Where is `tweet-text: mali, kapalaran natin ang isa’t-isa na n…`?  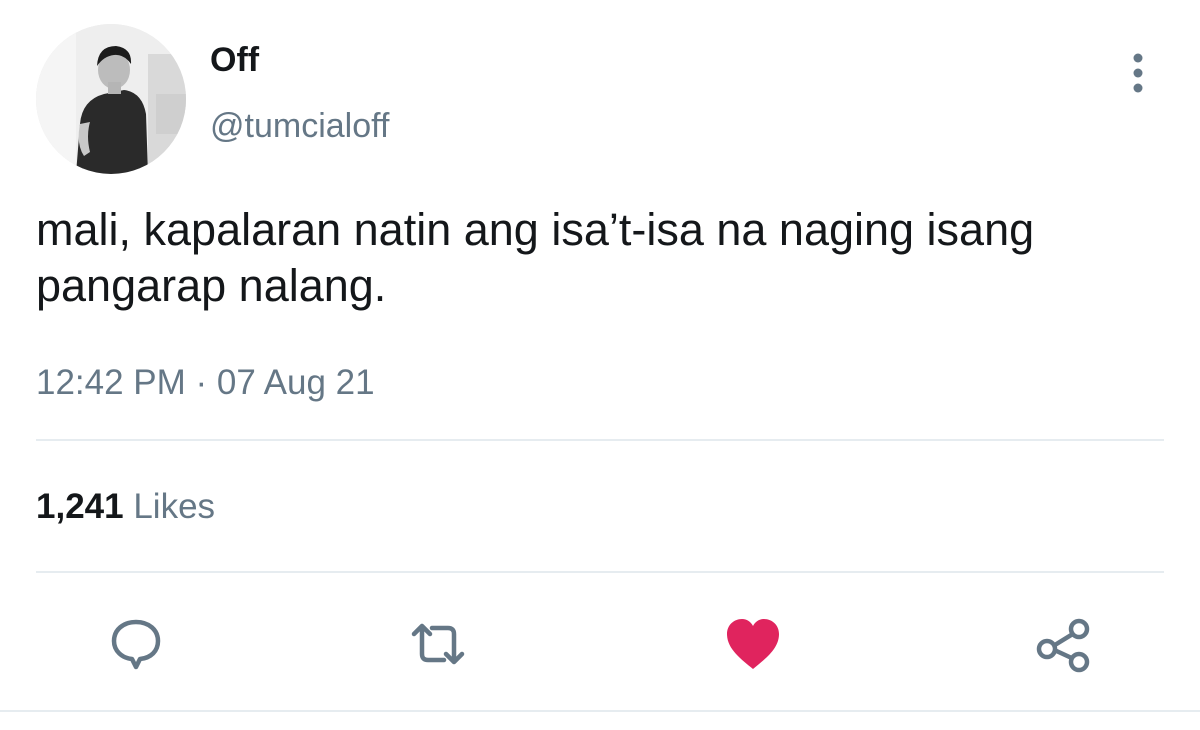
tweet-text: mali, kapalaran natin ang isa’t-isa na n… is located at coordinates (535, 257).